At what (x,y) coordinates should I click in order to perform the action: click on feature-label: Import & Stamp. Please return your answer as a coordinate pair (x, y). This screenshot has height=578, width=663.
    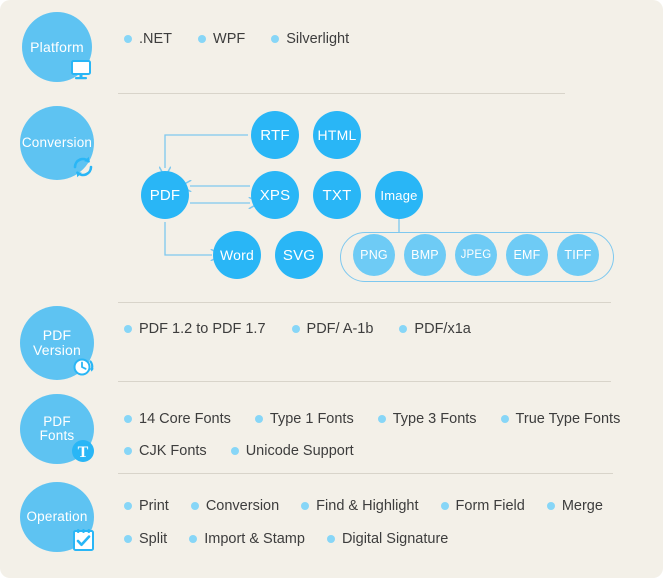
    Looking at the image, I should click on (254, 539).